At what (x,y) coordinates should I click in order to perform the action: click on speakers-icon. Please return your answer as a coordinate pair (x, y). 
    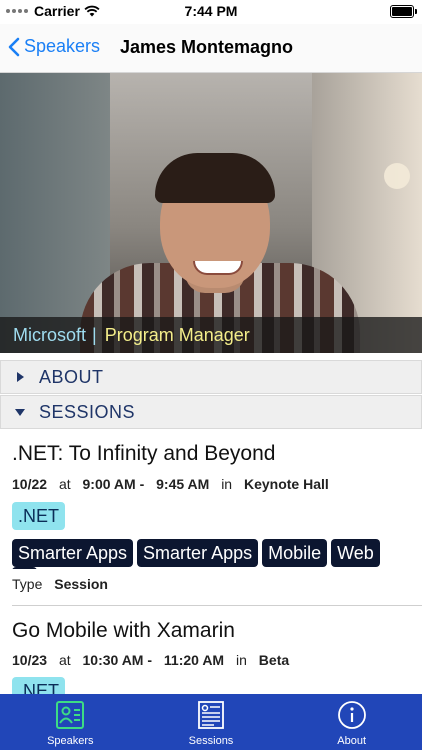
    Looking at the image, I should click on (70, 715).